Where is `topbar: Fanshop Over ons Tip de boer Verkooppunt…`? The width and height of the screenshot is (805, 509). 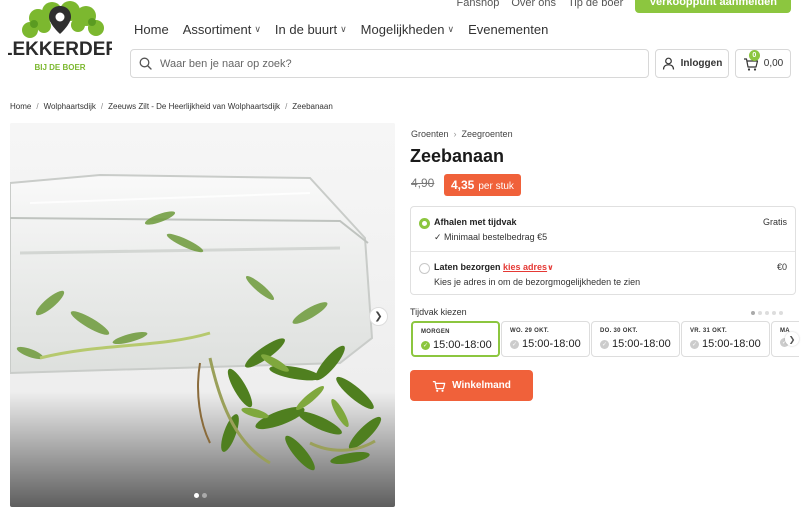 topbar: Fanshop Over ons Tip de boer Verkooppunt… is located at coordinates (624, 6).